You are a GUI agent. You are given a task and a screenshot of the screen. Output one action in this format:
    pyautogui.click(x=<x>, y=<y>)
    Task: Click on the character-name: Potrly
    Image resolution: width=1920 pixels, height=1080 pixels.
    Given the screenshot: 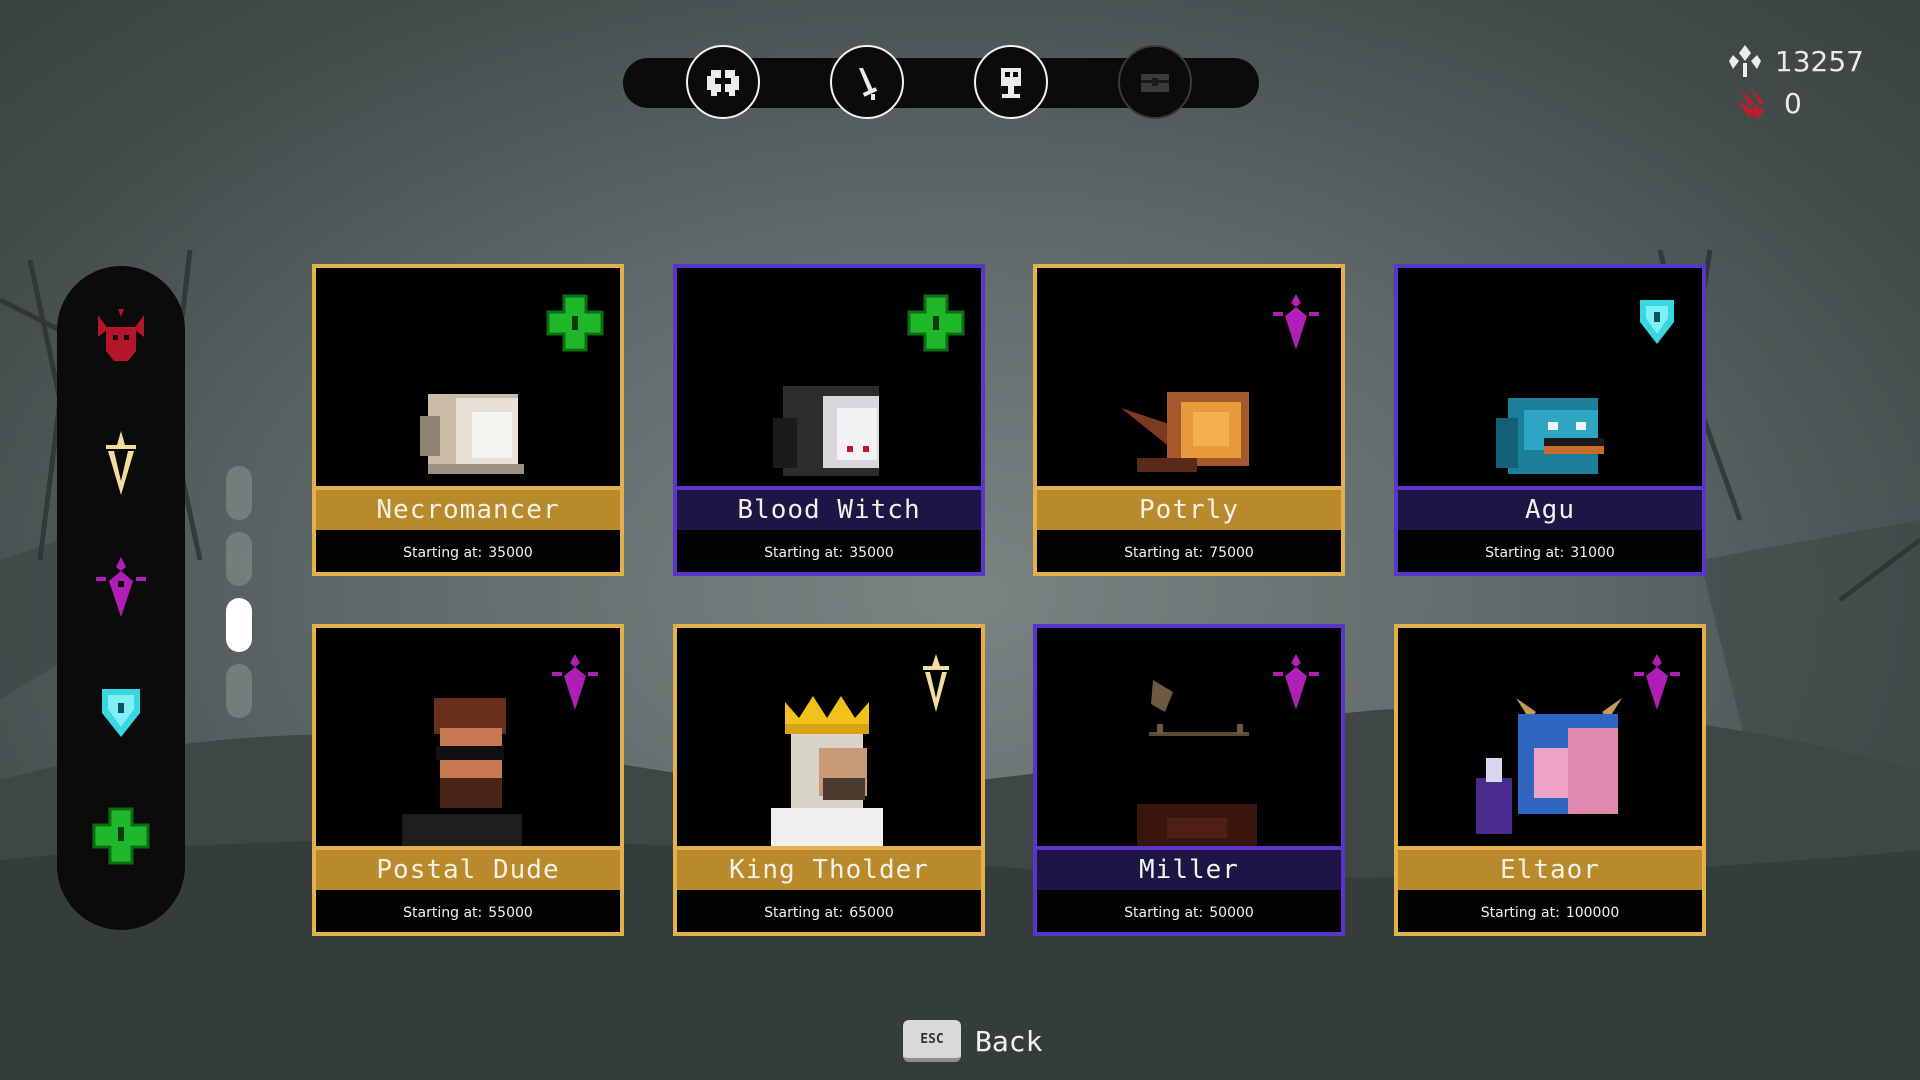 What is the action you would take?
    pyautogui.click(x=1189, y=508)
    